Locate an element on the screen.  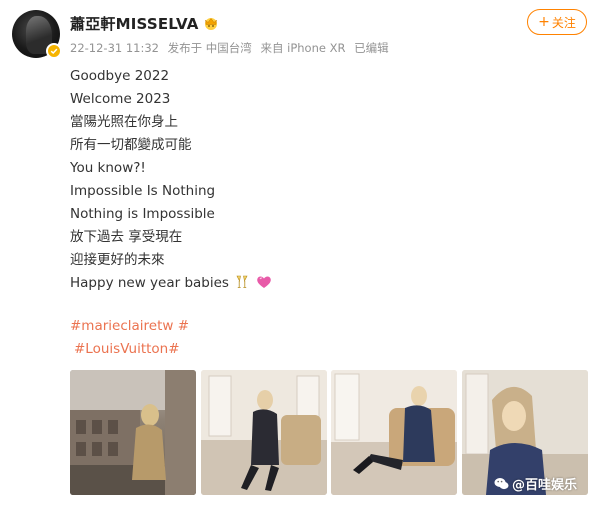
username: 蕭亞軒MISSELVA is located at coordinates (144, 23).